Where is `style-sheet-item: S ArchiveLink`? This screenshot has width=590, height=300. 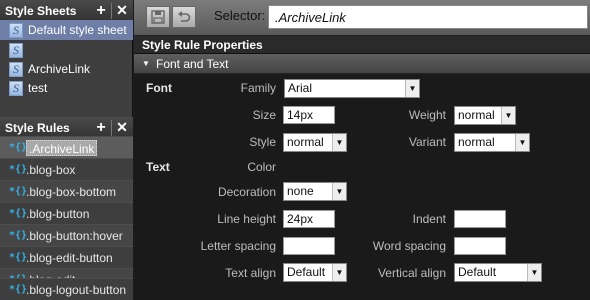 style-sheet-item: S ArchiveLink is located at coordinates (66, 69).